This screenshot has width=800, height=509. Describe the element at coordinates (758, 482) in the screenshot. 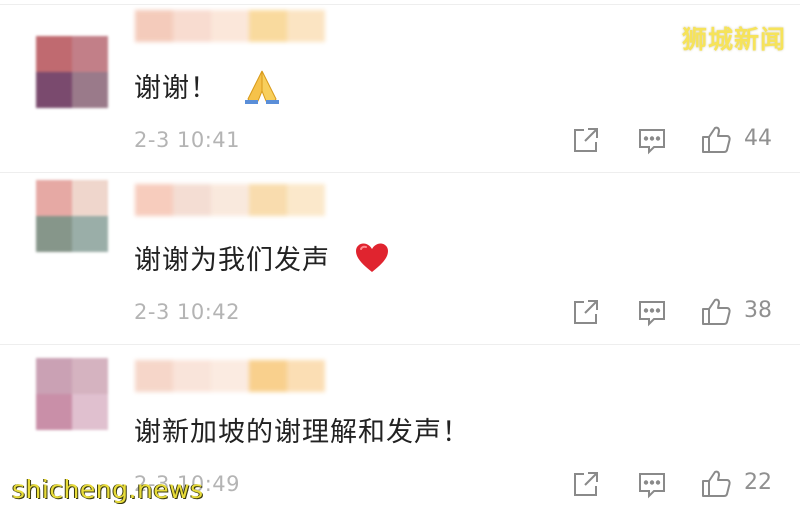

I see `like-count: 22` at that location.